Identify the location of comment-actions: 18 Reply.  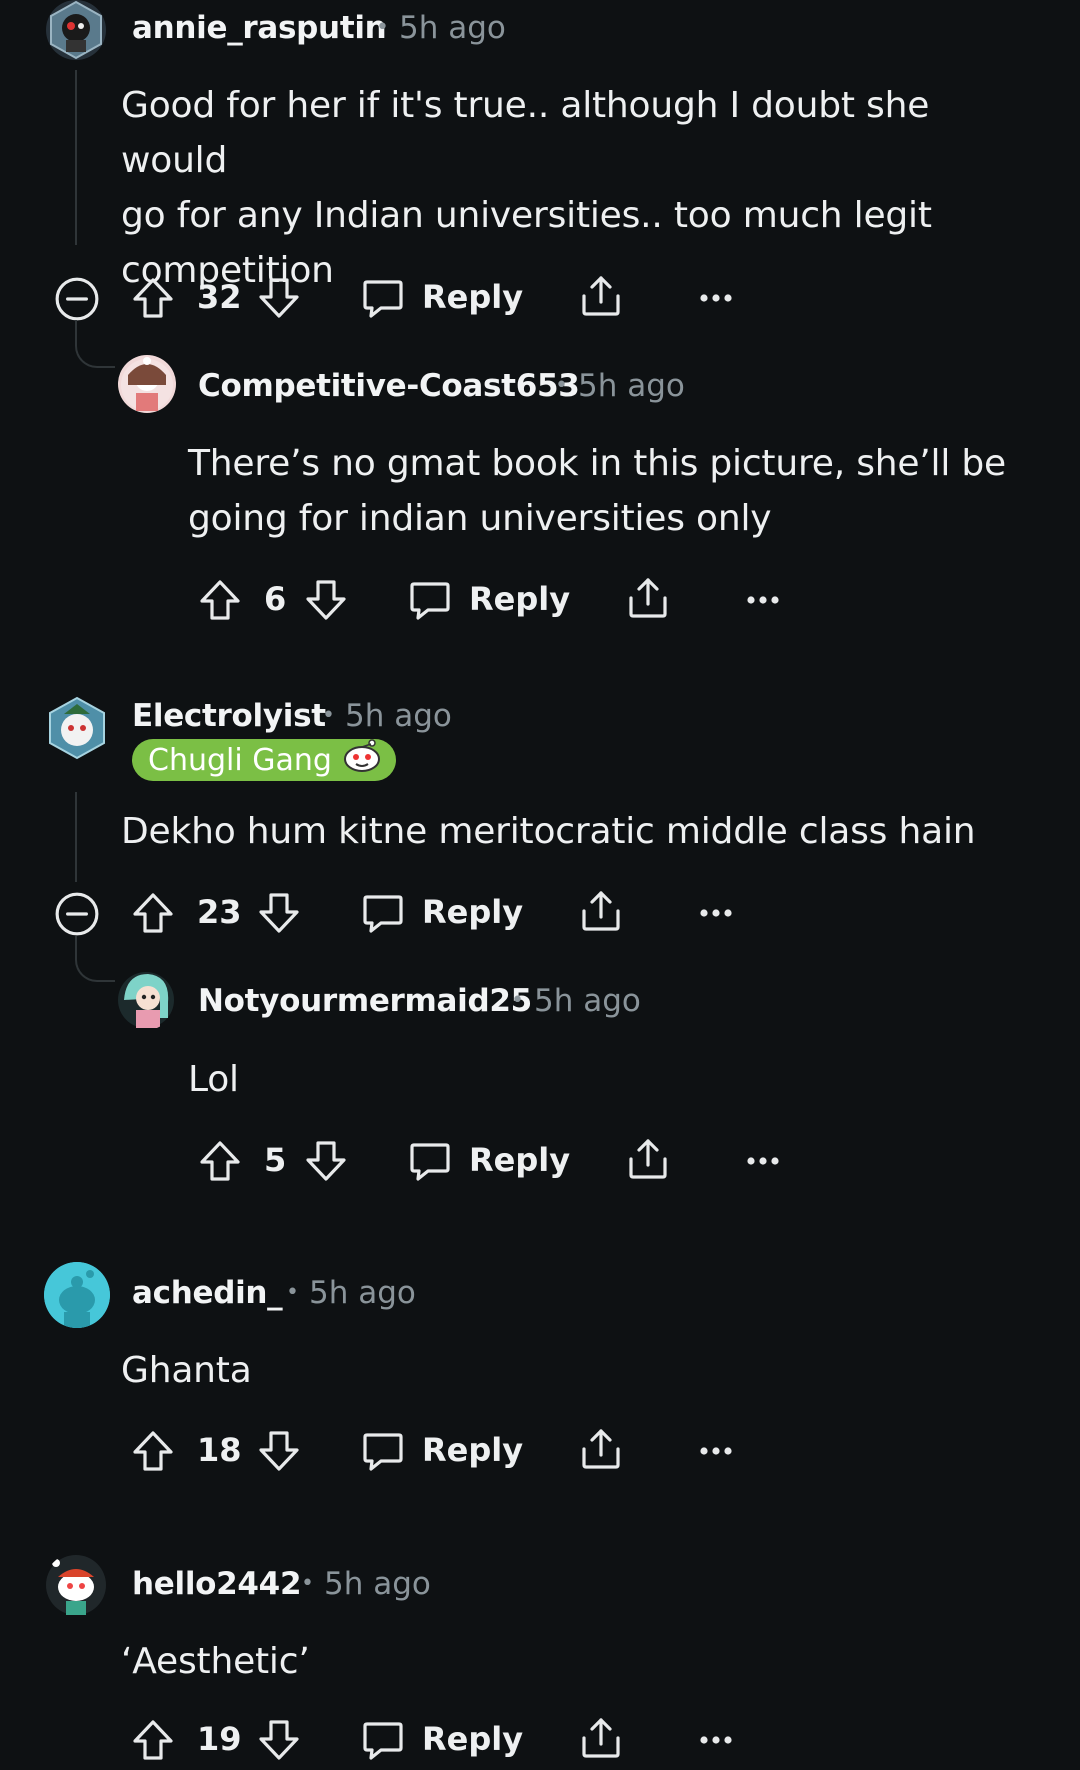
(402, 1451).